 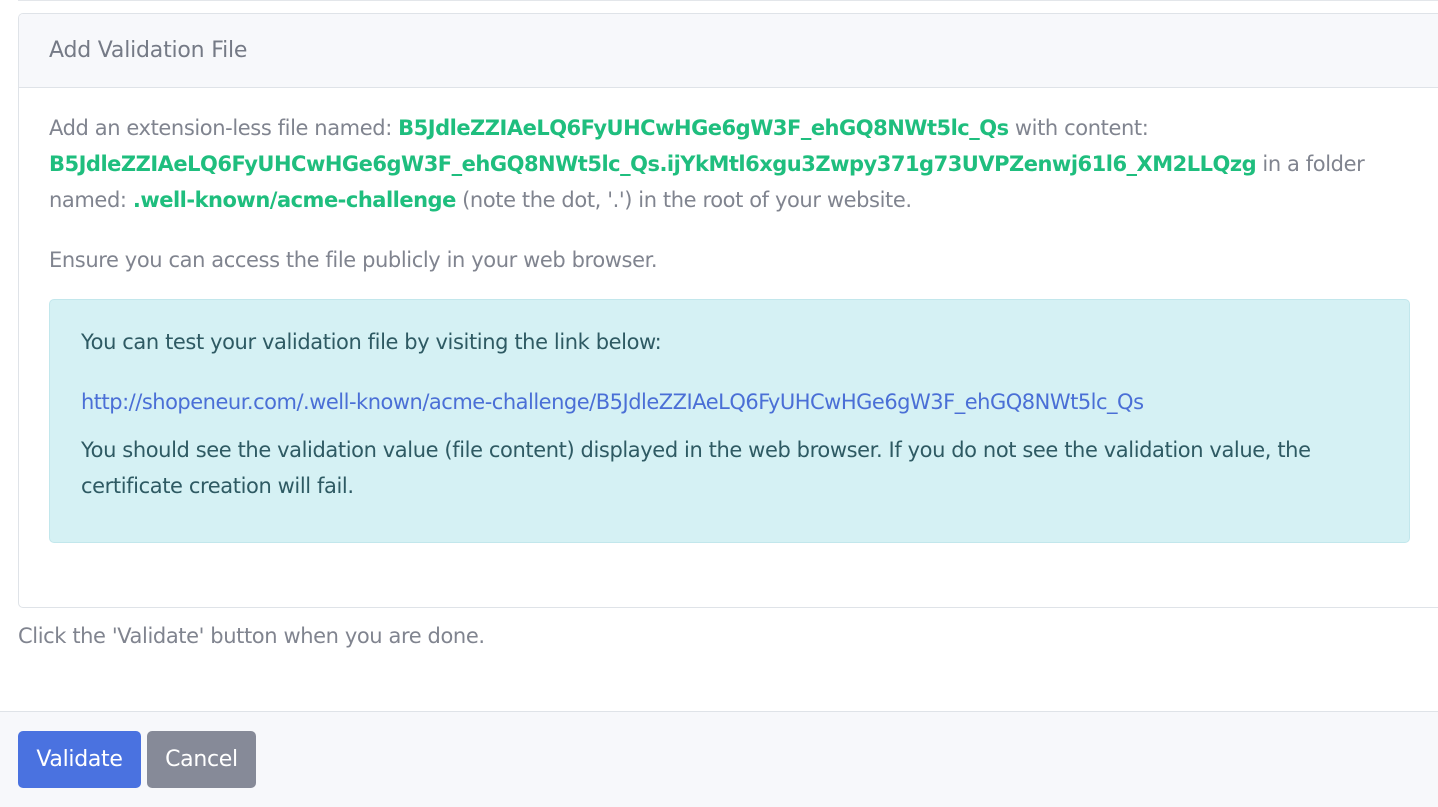 What do you see at coordinates (201, 759) in the screenshot?
I see `cancel-button: Cancel` at bounding box center [201, 759].